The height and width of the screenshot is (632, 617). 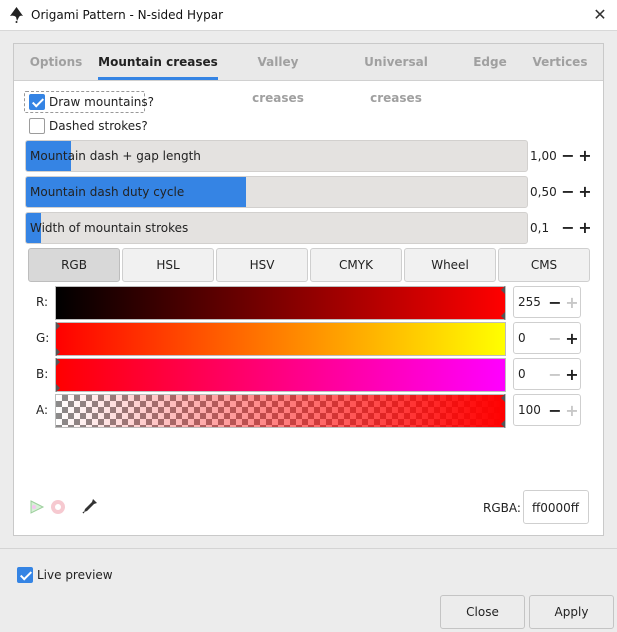 I want to click on alpha-channel-slider, so click(x=280, y=411).